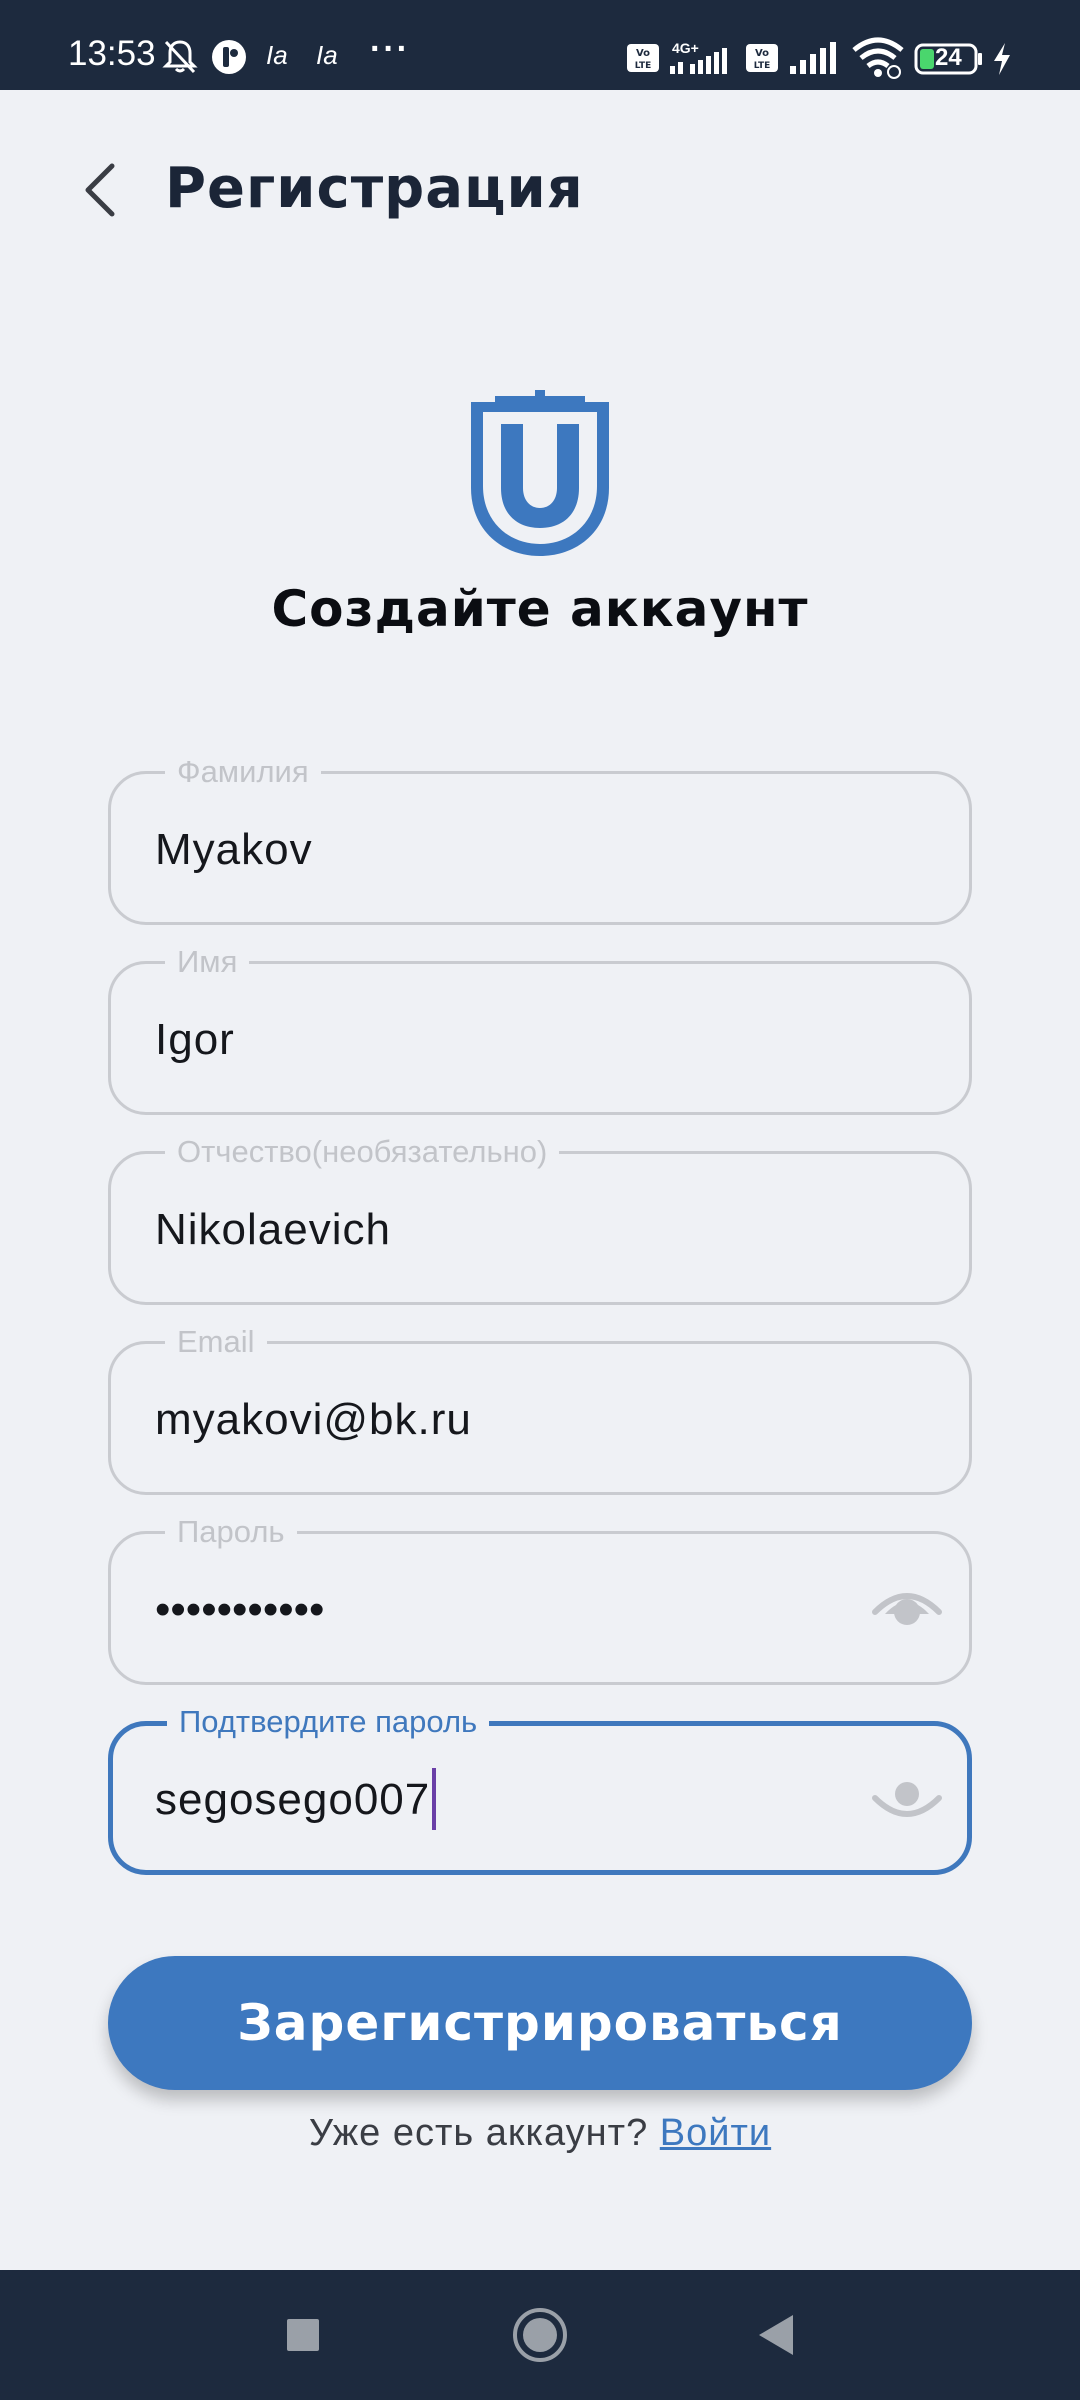  What do you see at coordinates (313, 1419) in the screenshot?
I see `email-value: myakovi@bk.ru` at bounding box center [313, 1419].